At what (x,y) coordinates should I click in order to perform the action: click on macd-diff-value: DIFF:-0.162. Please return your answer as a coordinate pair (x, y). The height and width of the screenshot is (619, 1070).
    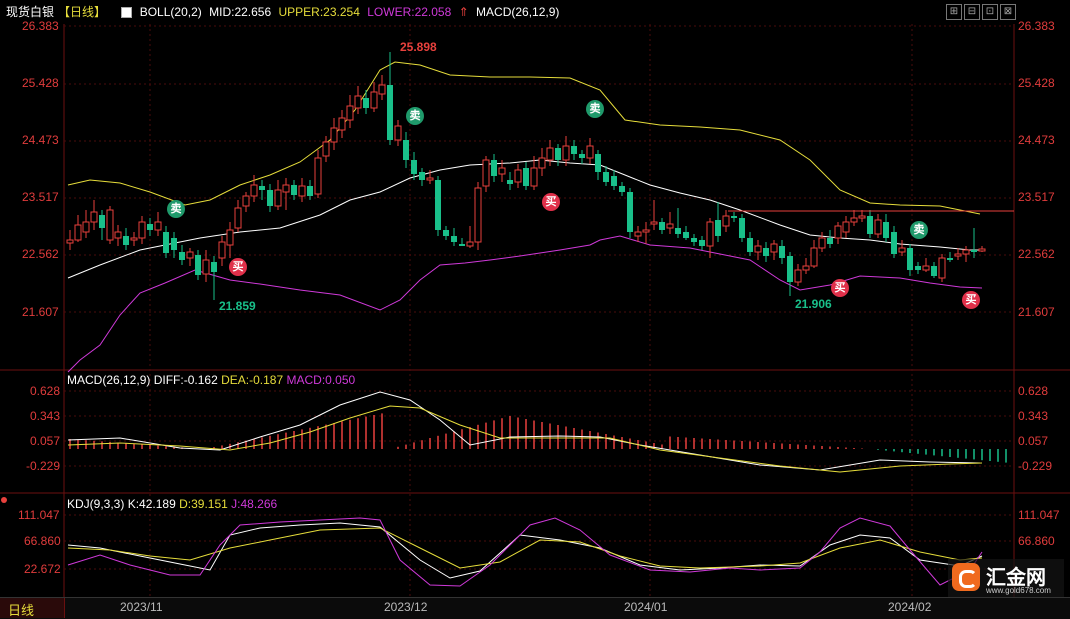
    Looking at the image, I should click on (185, 380).